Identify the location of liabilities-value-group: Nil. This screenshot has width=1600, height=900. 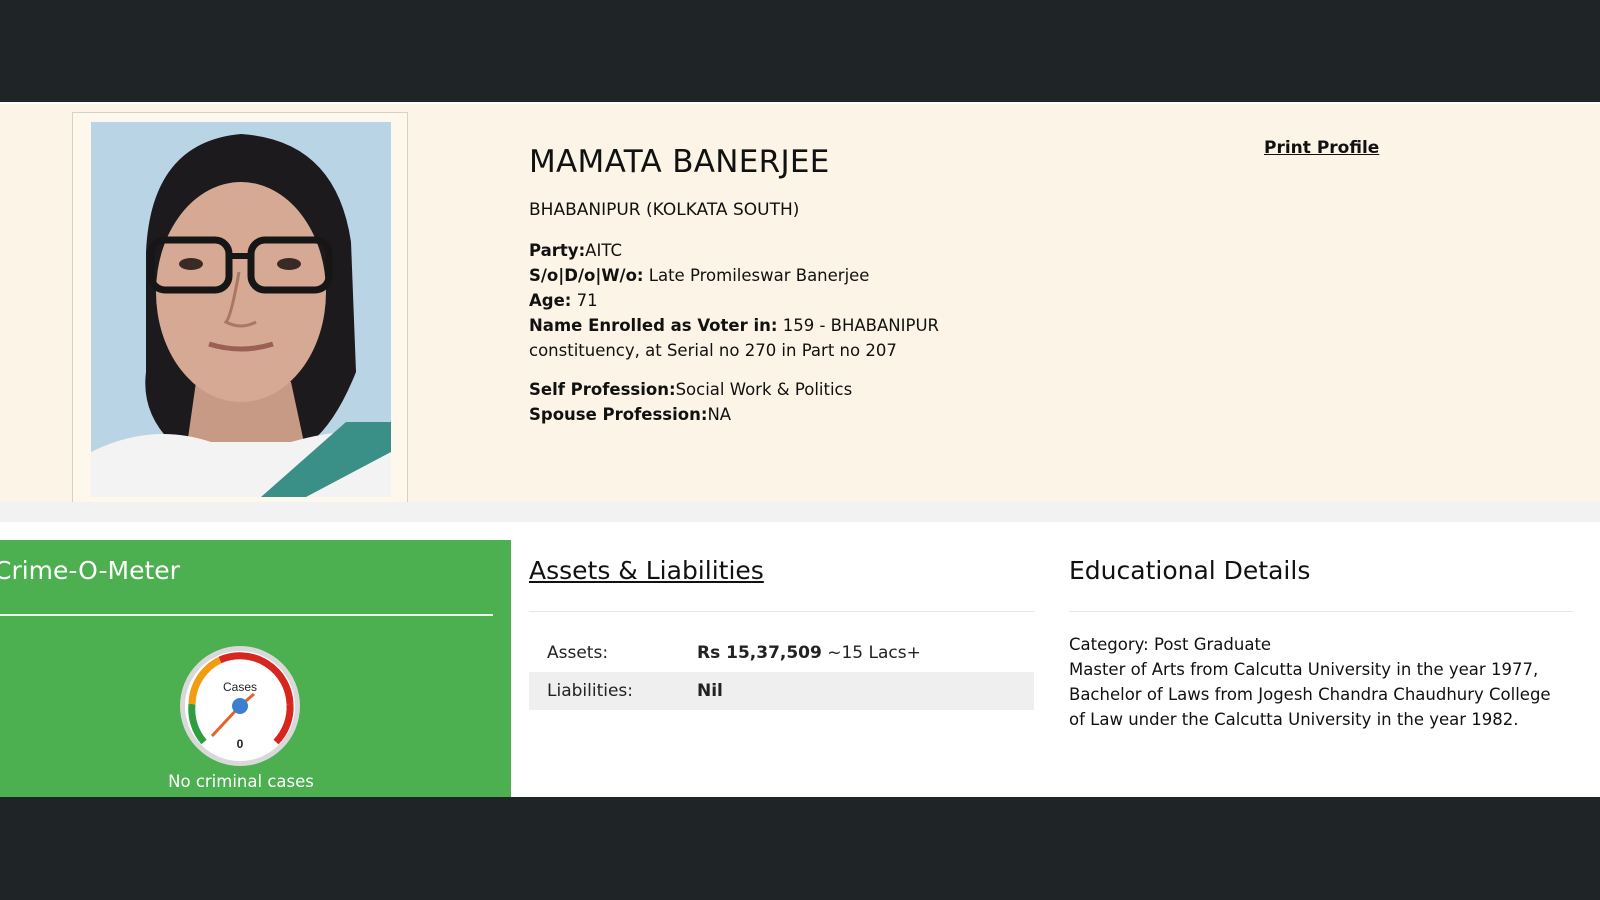
(710, 691).